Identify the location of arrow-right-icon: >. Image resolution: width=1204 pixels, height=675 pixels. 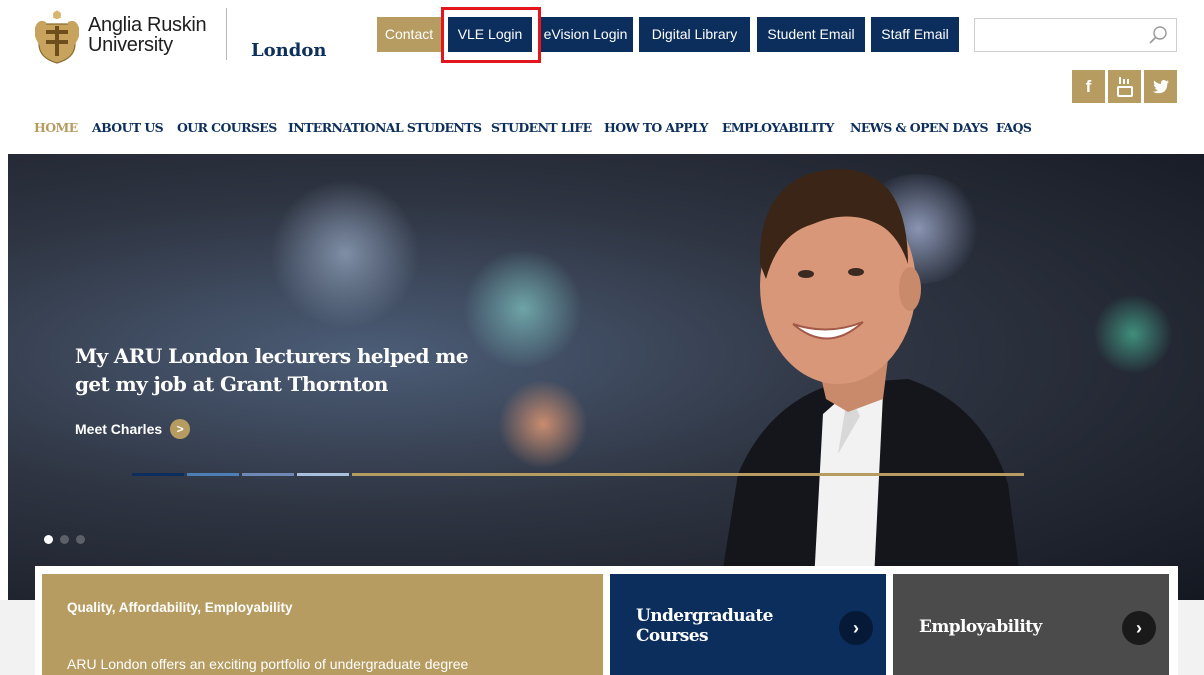
(180, 429).